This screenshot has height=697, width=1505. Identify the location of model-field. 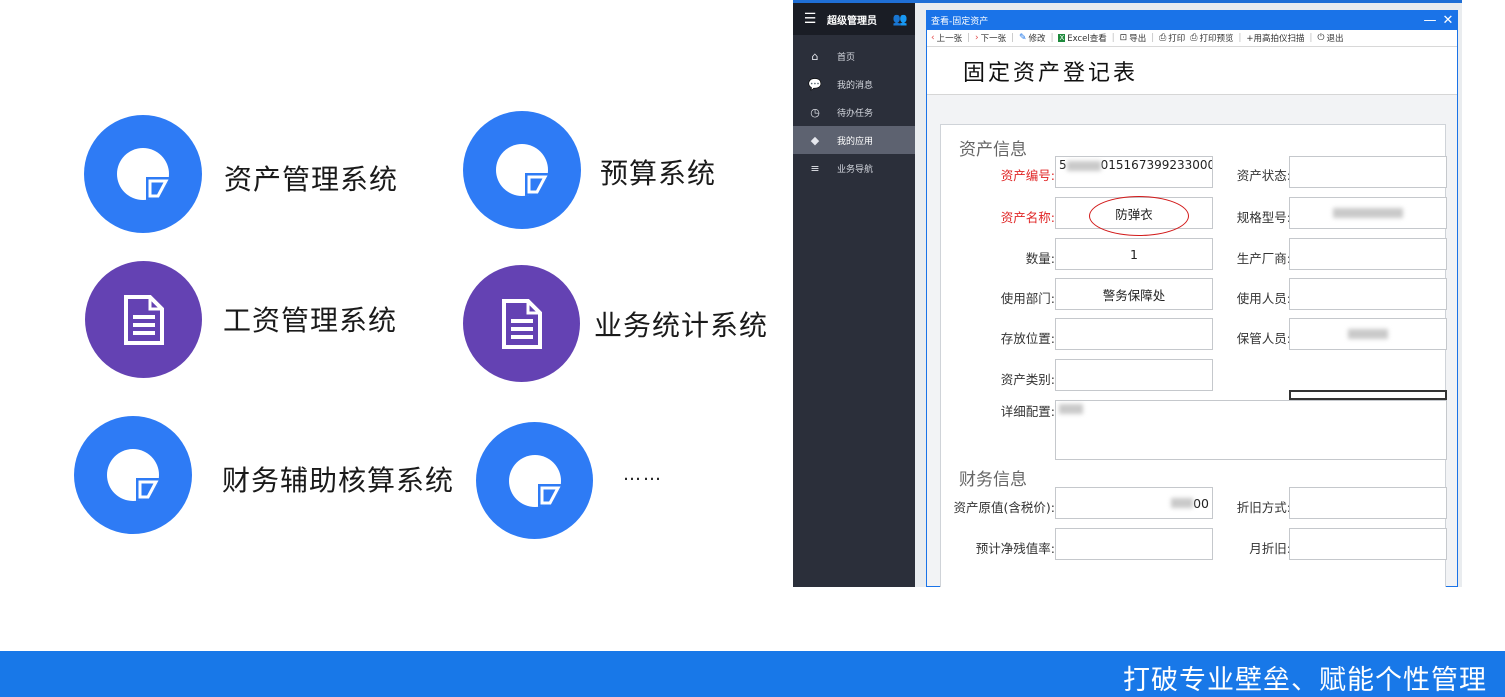
(1368, 213).